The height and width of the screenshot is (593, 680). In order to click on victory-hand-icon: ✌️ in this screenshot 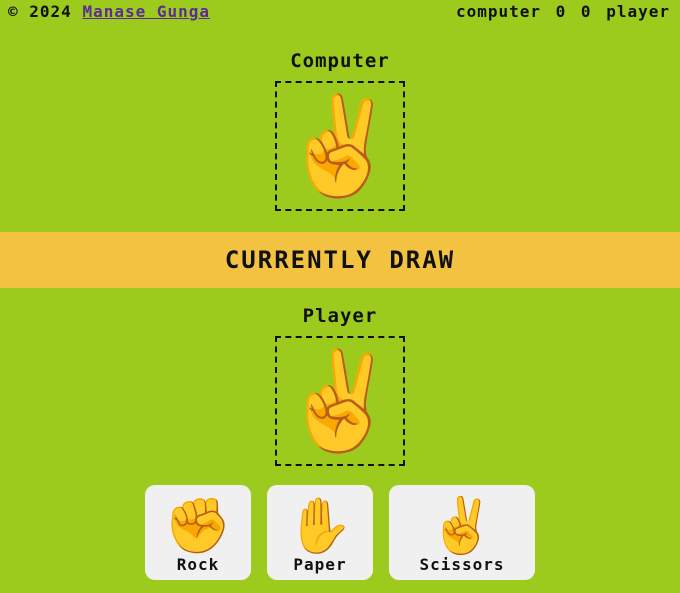, I will do `click(462, 525)`.